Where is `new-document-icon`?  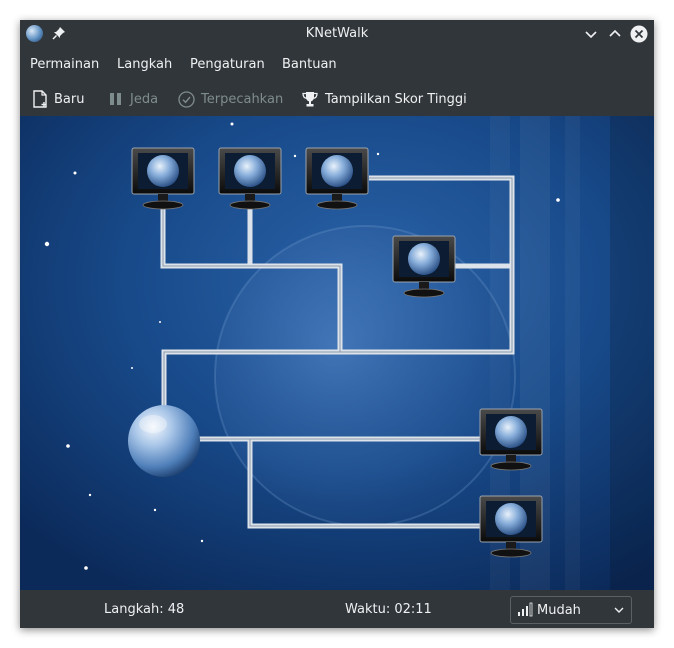 new-document-icon is located at coordinates (40, 99).